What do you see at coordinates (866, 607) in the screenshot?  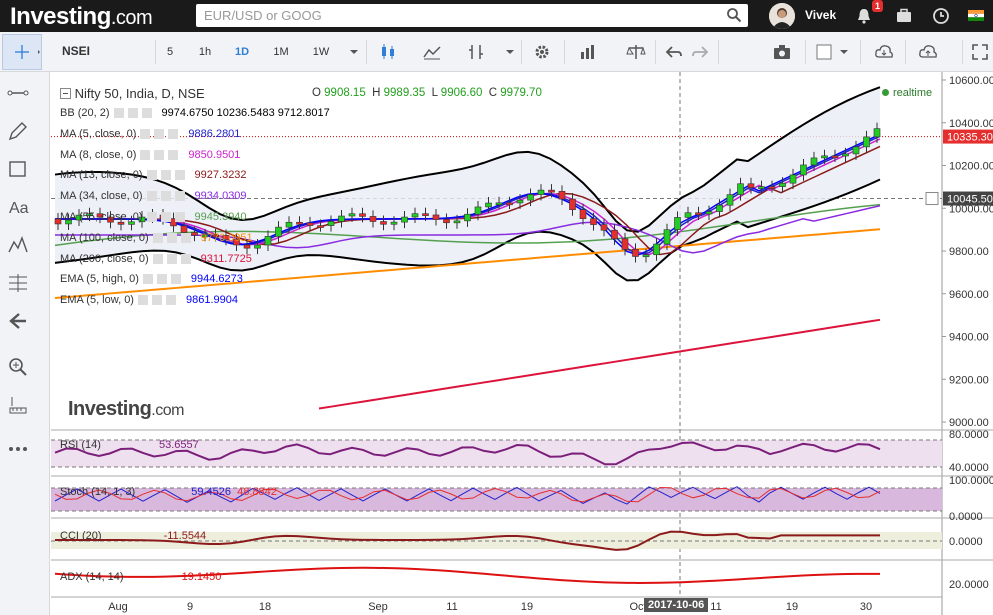 I see `date-axis-label: 30` at bounding box center [866, 607].